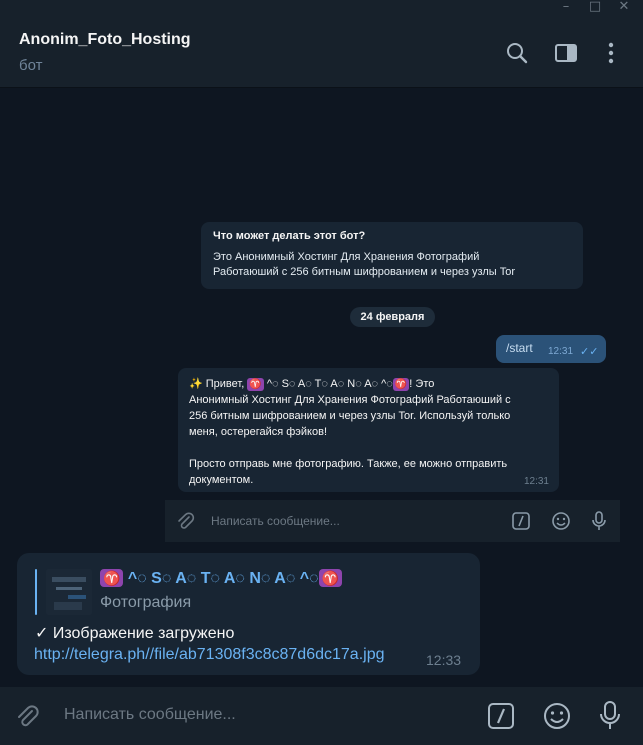 This screenshot has height=745, width=643. What do you see at coordinates (517, 53) in the screenshot?
I see `search-icon` at bounding box center [517, 53].